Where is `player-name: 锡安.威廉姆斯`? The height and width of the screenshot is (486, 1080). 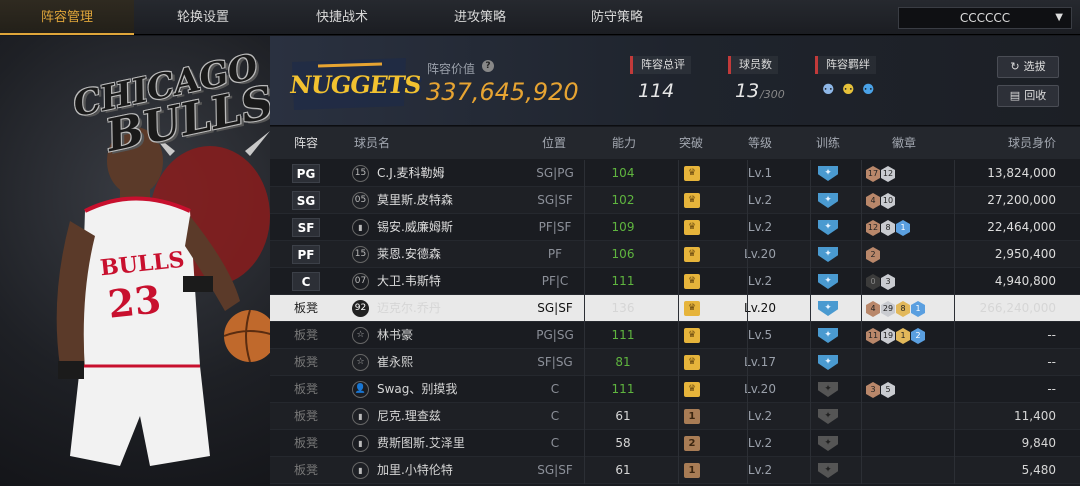
player-name: 锡安.威廉姆斯 is located at coordinates (415, 227).